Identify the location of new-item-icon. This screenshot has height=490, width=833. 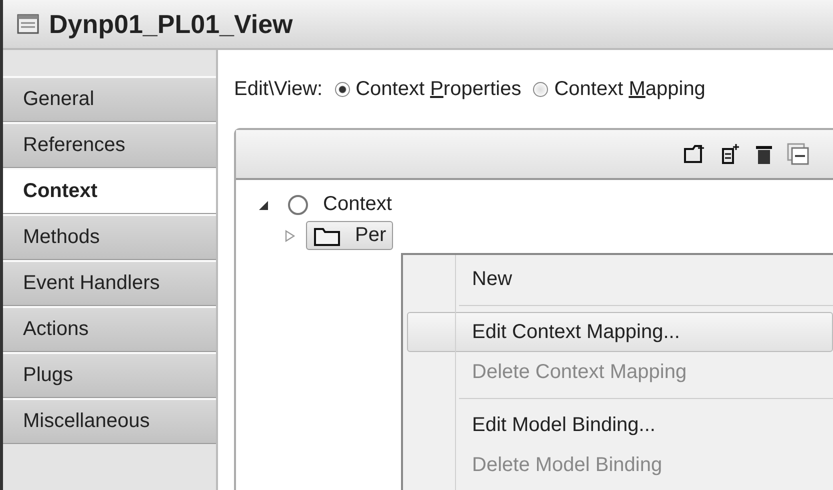
(731, 154).